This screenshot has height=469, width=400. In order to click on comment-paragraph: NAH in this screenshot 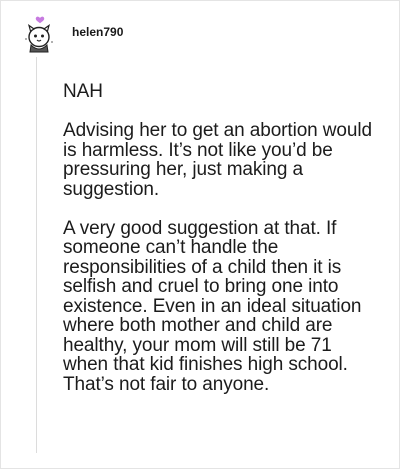, I will do `click(83, 91)`.